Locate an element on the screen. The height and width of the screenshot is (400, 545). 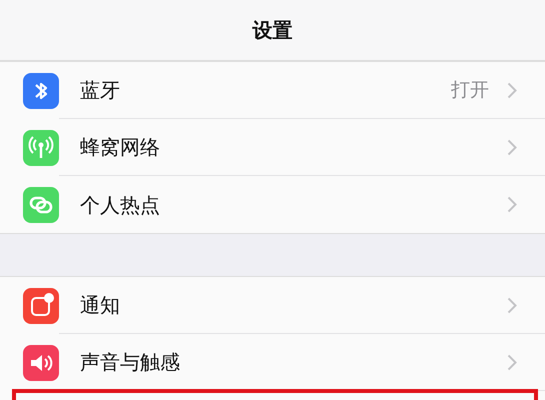
page-title: 设置 is located at coordinates (272, 30).